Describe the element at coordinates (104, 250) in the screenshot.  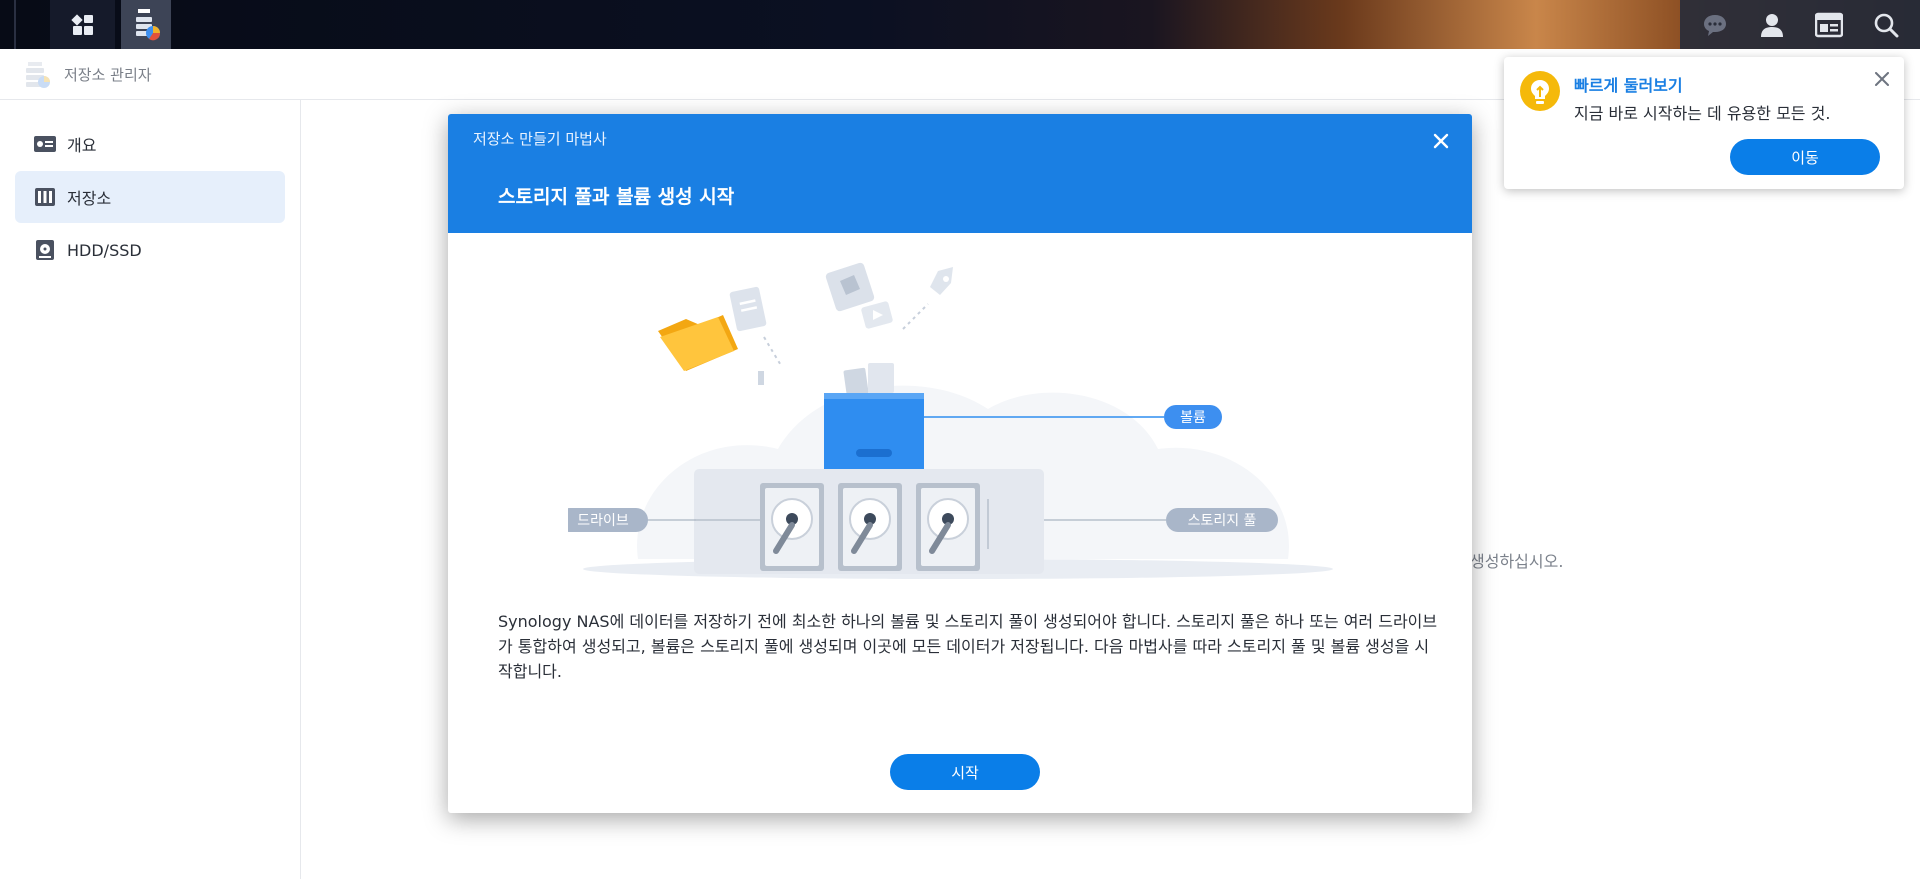
I see `sidebar-item-label: HDD/SSD` at that location.